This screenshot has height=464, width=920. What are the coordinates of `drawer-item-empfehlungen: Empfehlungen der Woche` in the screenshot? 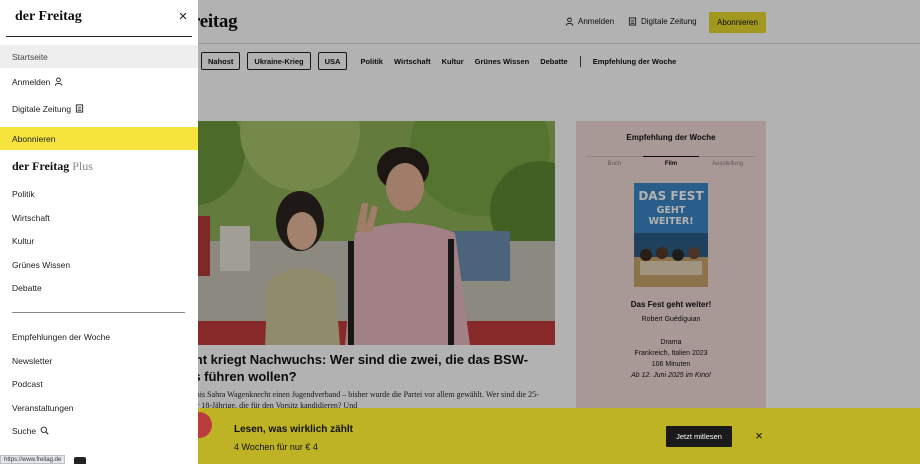 It's located at (99, 336).